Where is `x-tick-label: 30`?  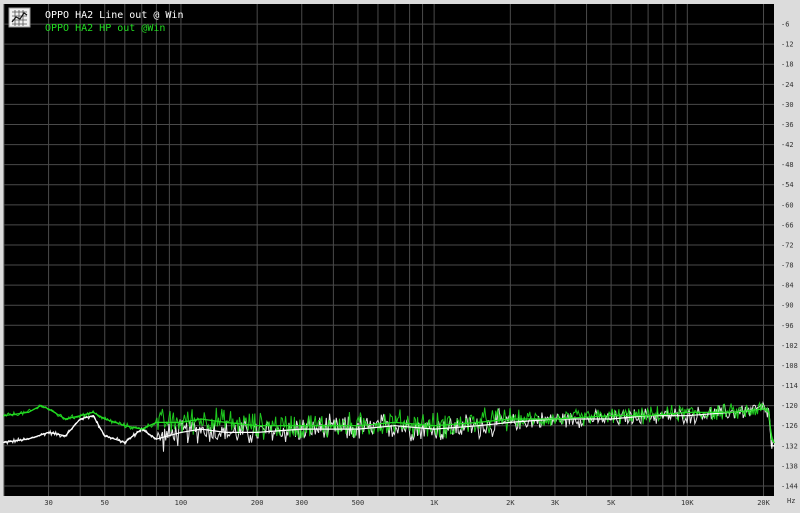 x-tick-label: 30 is located at coordinates (48, 503).